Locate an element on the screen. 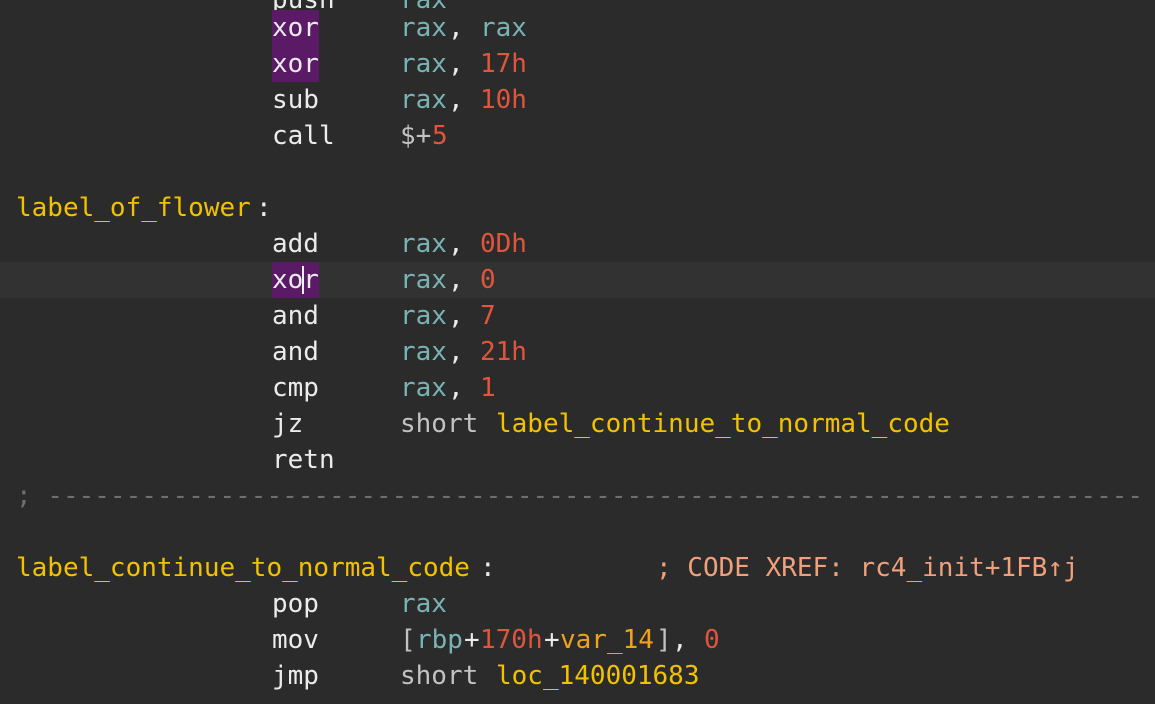 This screenshot has height=704, width=1155. code-line: and rax , 21h is located at coordinates (577, 352).